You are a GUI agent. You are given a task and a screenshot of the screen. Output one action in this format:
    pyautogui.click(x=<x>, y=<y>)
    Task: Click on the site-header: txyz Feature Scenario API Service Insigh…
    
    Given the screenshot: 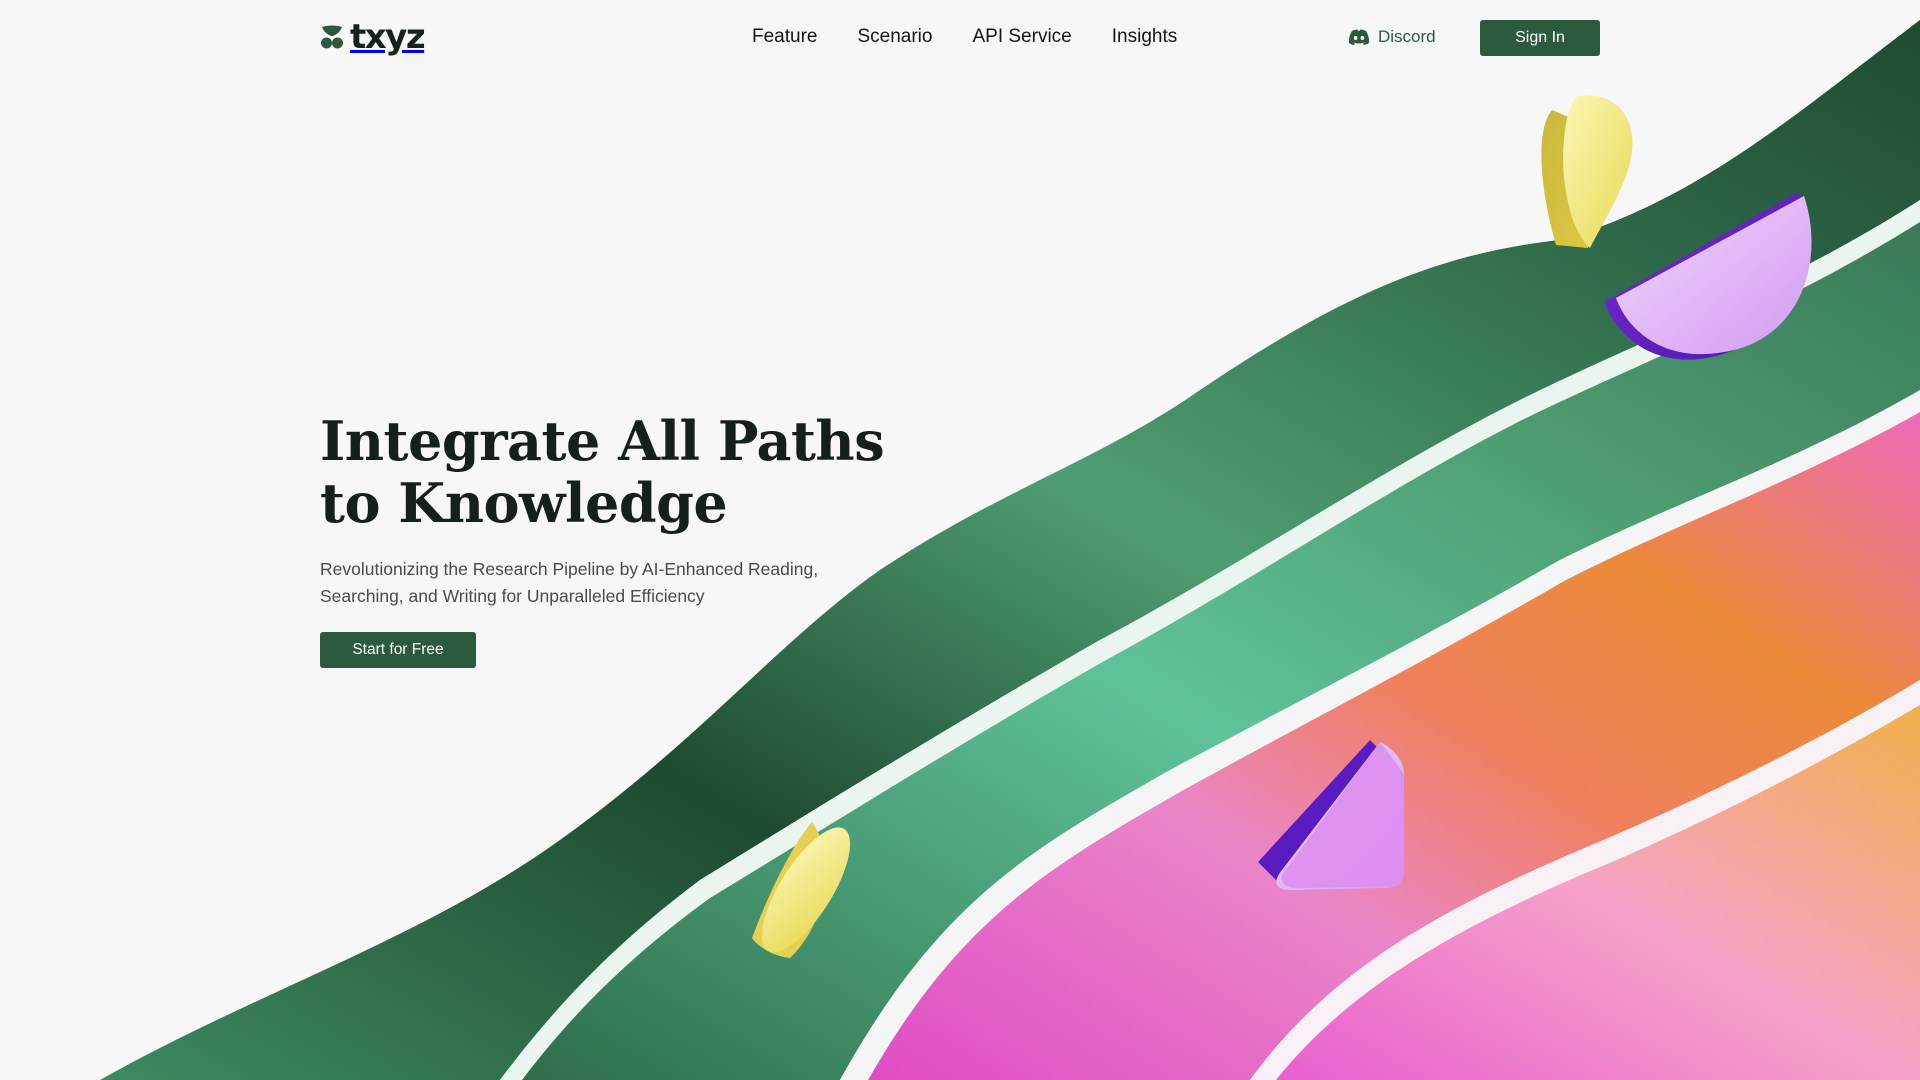 What is the action you would take?
    pyautogui.click(x=960, y=37)
    